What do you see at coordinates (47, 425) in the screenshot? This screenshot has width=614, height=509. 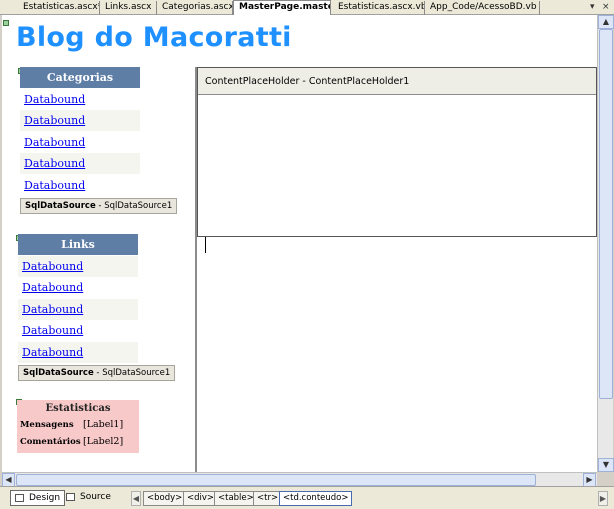 I see `mensagens-label: Mensagens` at bounding box center [47, 425].